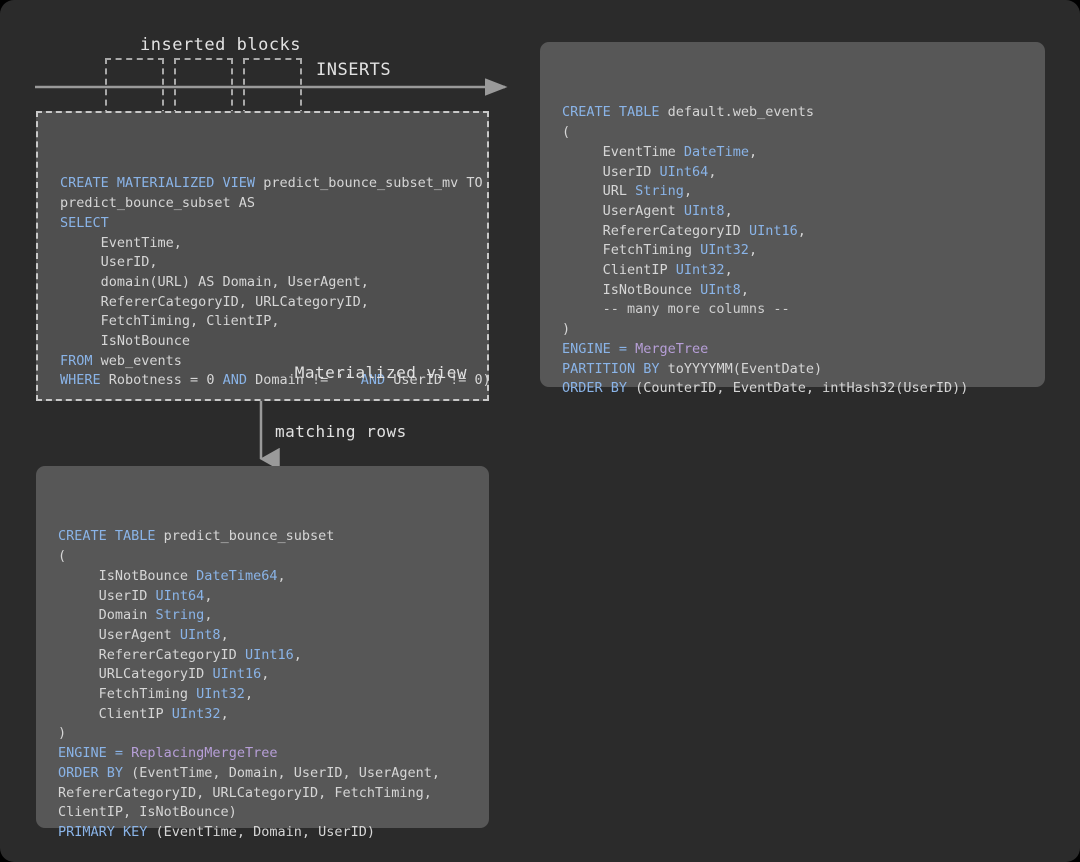 The width and height of the screenshot is (1080, 862). Describe the element at coordinates (676, 309) in the screenshot. I see `code-line: -- many more columns --` at that location.